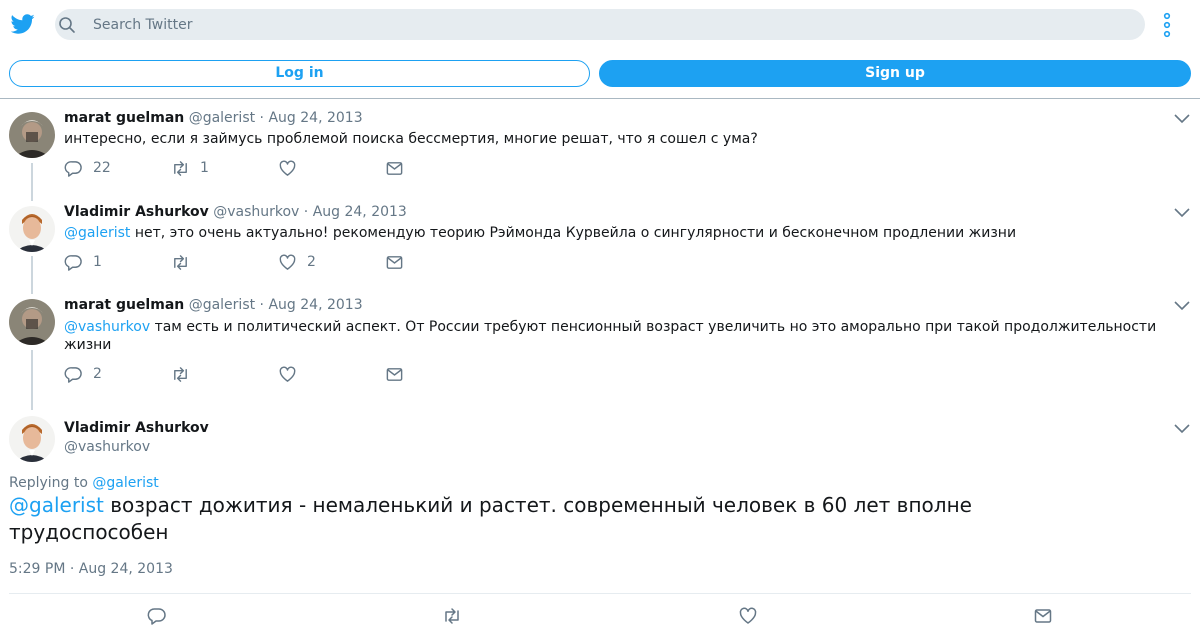 The height and width of the screenshot is (630, 1200). I want to click on tweet-timestamp: 5:29 PM · Aug 24, 2013, so click(91, 569).